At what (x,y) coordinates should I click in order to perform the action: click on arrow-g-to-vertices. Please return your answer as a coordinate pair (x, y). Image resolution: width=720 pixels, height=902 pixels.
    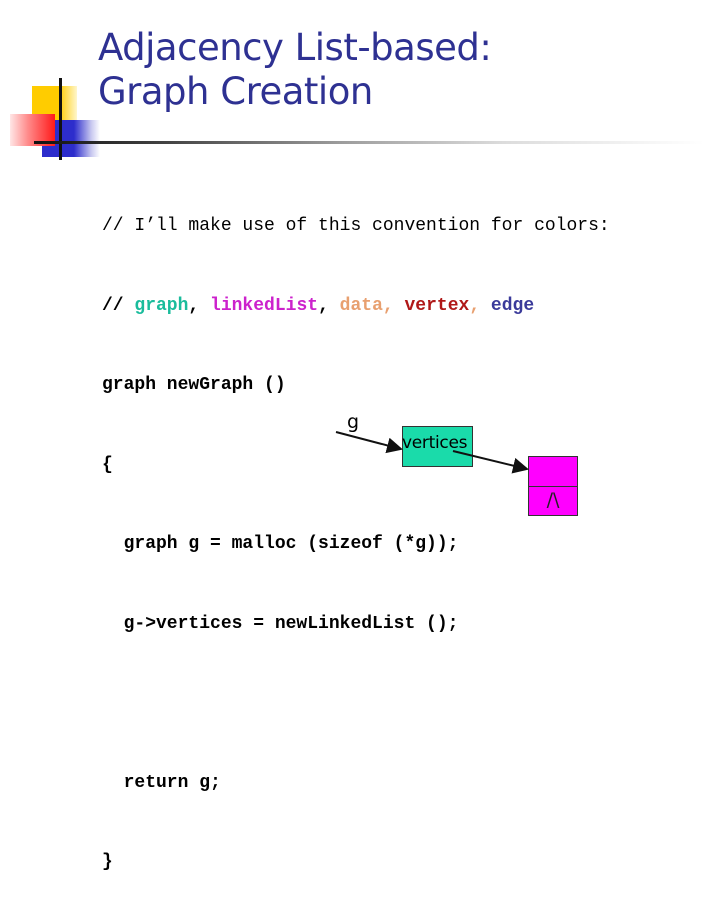
    Looking at the image, I should click on (369, 442).